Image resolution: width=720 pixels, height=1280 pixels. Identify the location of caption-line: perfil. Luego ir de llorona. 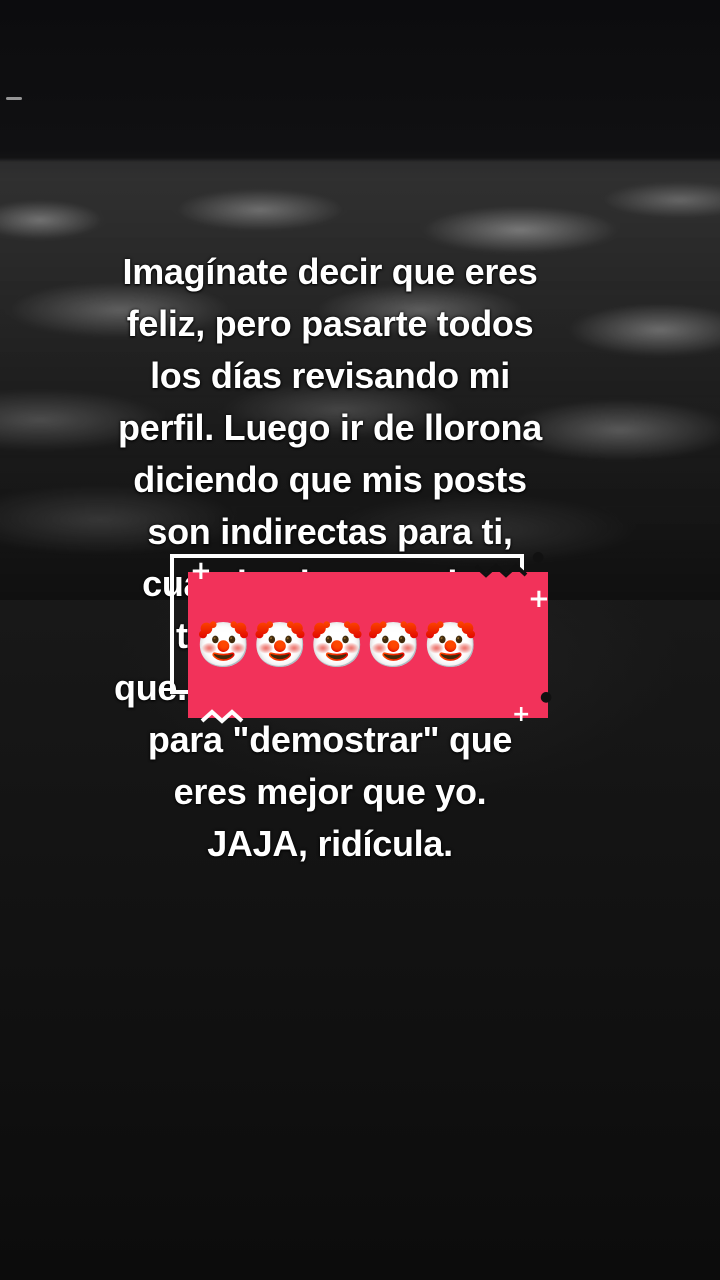
(330, 427).